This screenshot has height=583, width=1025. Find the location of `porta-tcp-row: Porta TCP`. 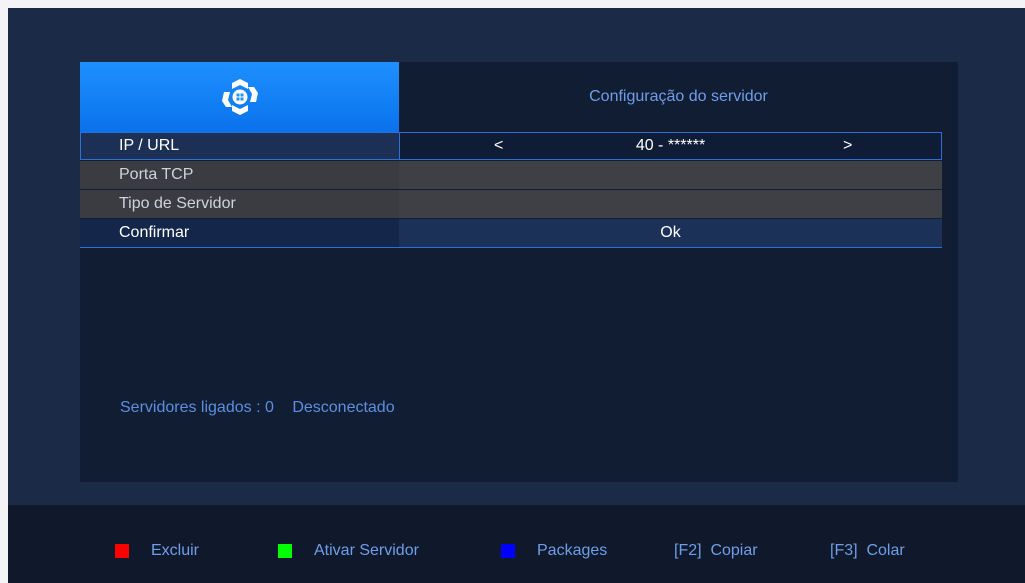

porta-tcp-row: Porta TCP is located at coordinates (511, 175).